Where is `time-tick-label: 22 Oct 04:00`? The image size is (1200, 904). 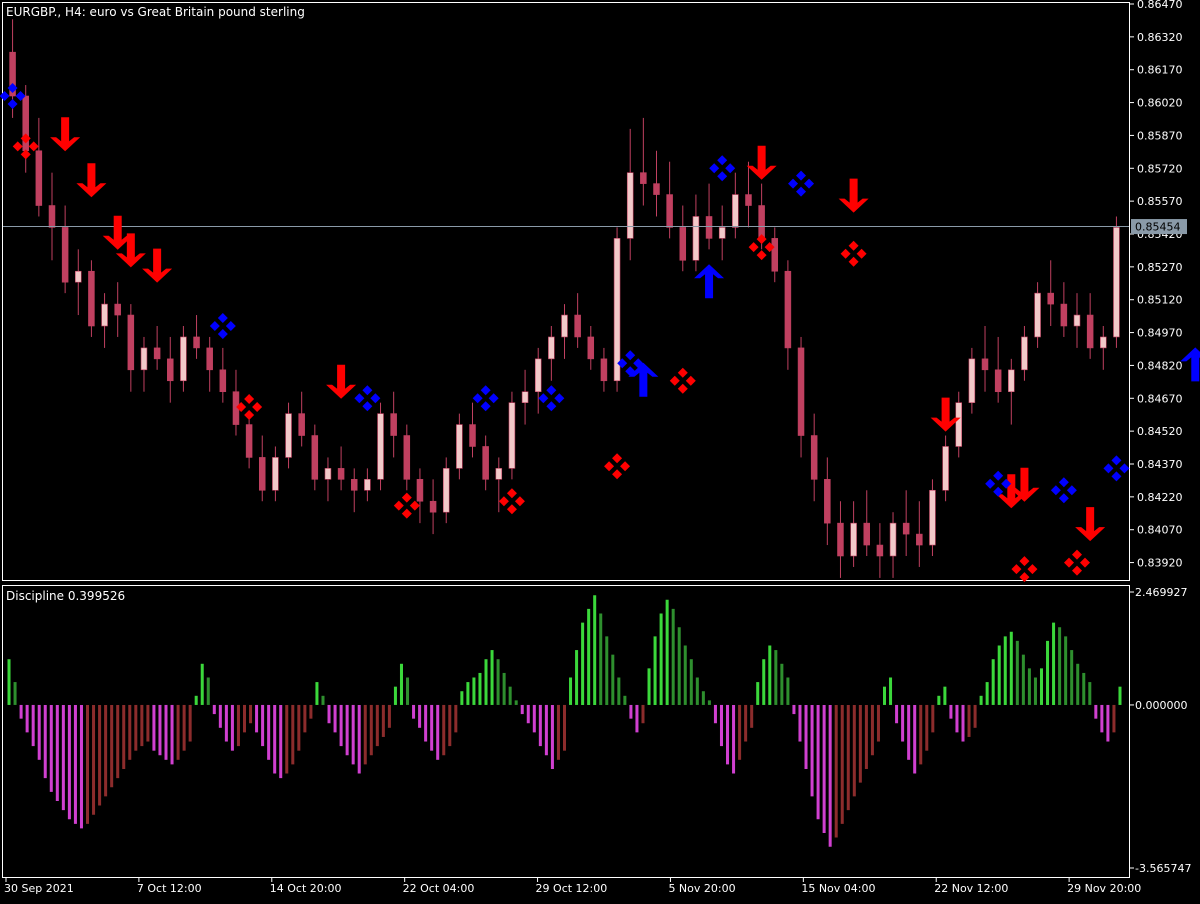 time-tick-label: 22 Oct 04:00 is located at coordinates (439, 888).